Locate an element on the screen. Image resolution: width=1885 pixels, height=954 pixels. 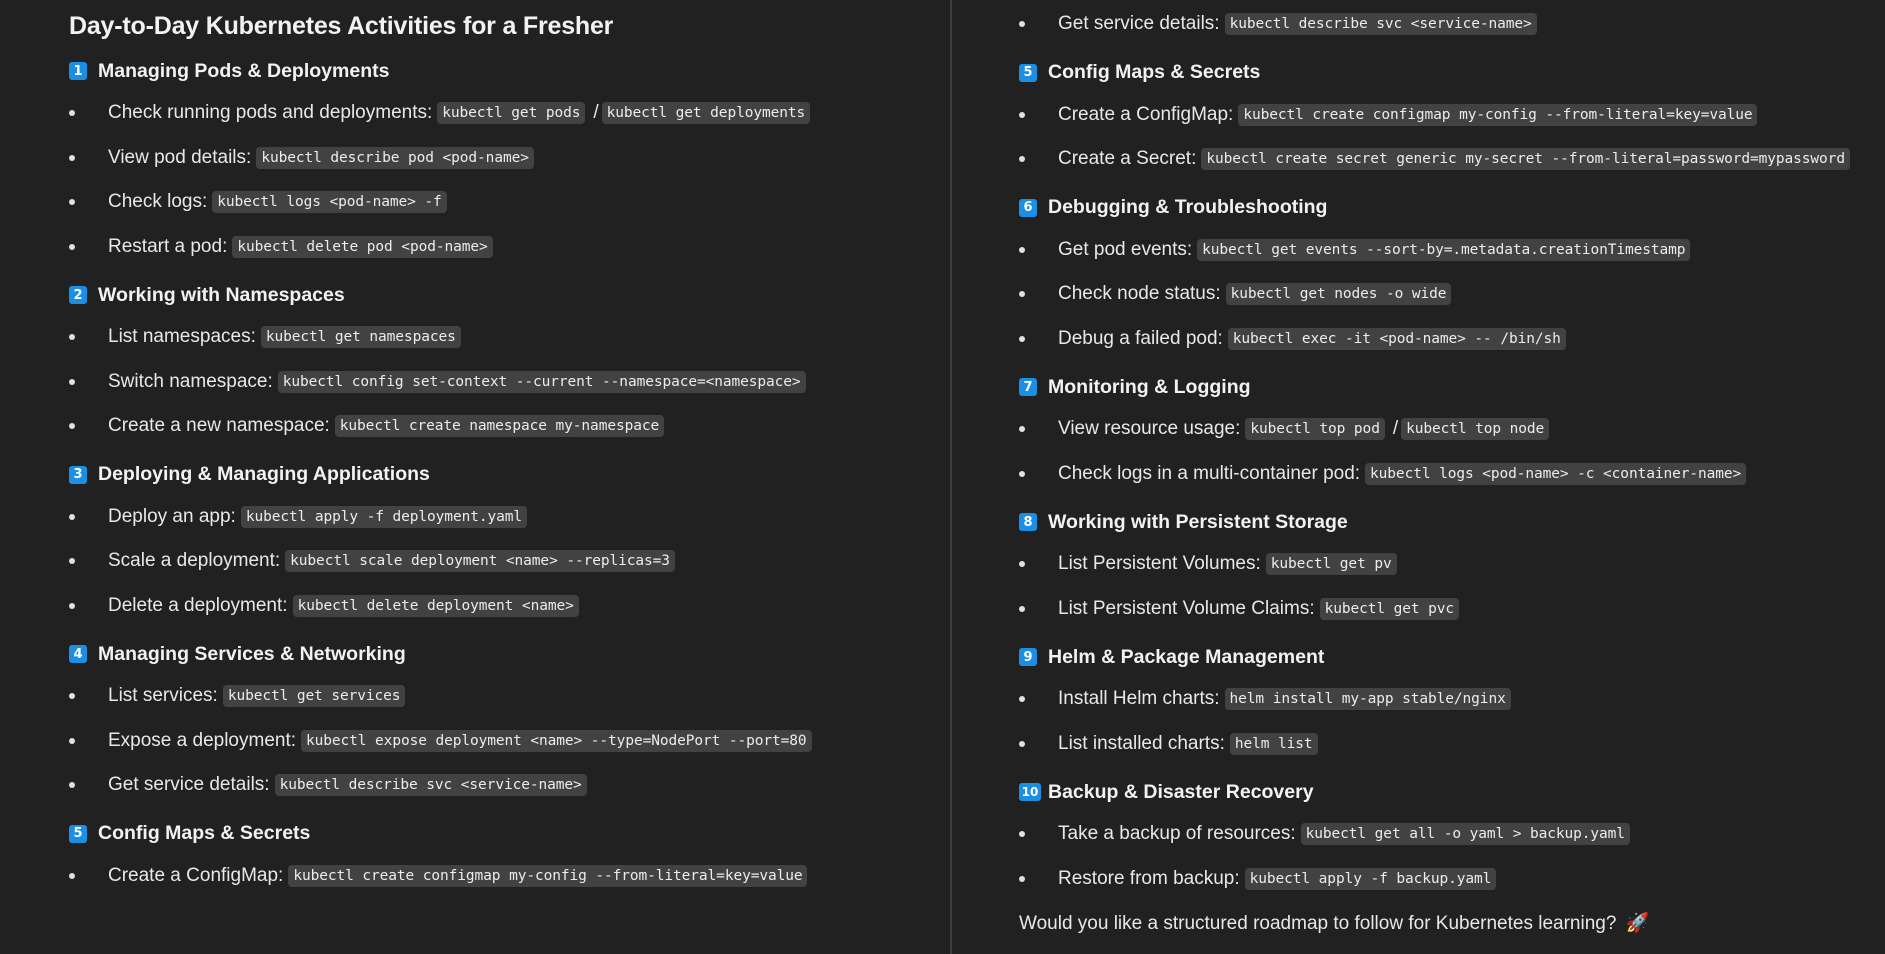
item-label: Create a Secret: is located at coordinates (1127, 159).